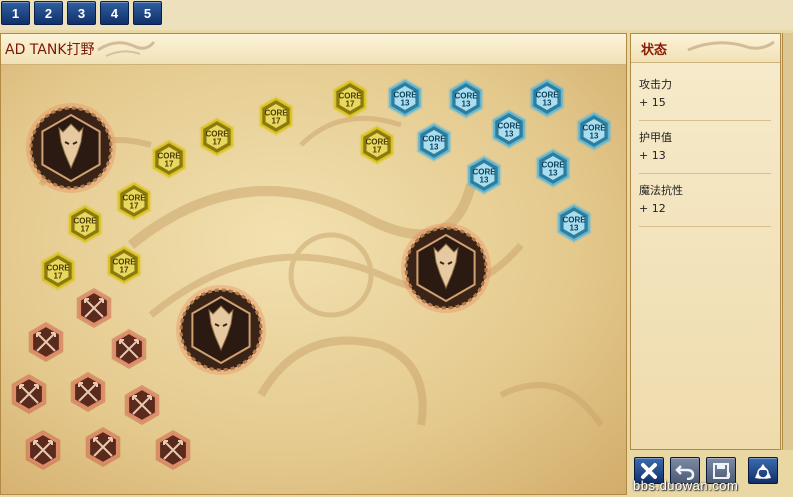 This screenshot has height=497, width=793. I want to click on stat-value: + 13, so click(652, 155).